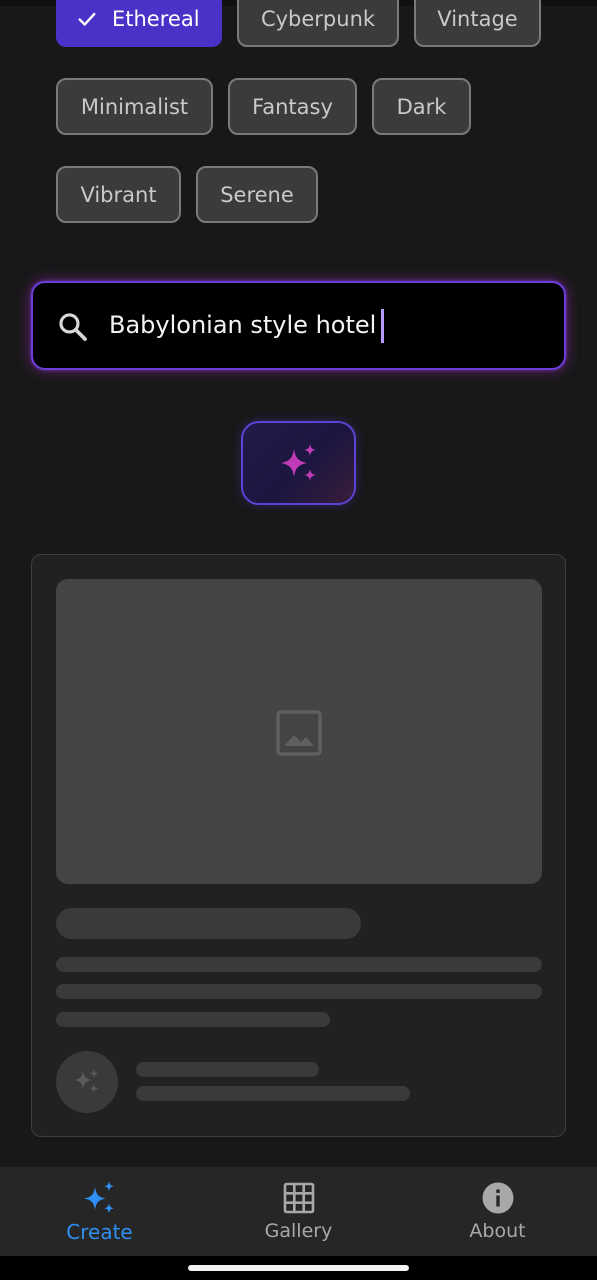 Image resolution: width=597 pixels, height=1280 pixels. I want to click on text-cursor, so click(382, 326).